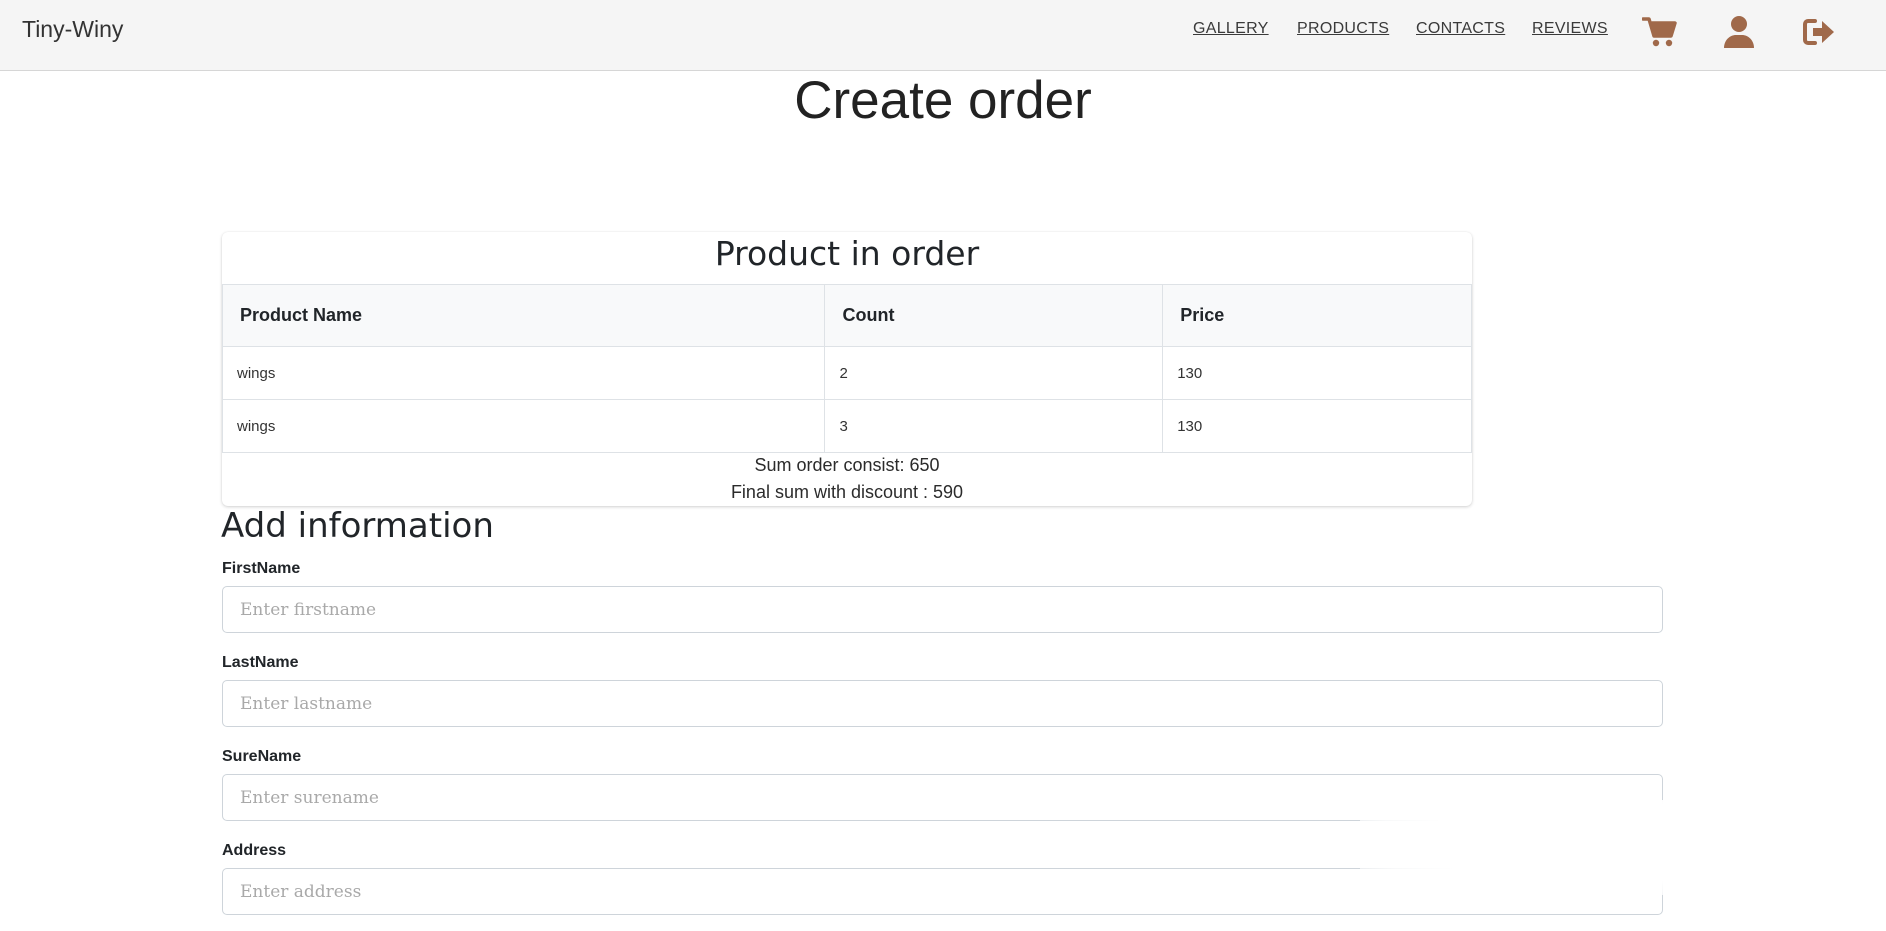 This screenshot has height=931, width=1886. I want to click on order-final-sum: Final sum with discount : 590, so click(847, 492).